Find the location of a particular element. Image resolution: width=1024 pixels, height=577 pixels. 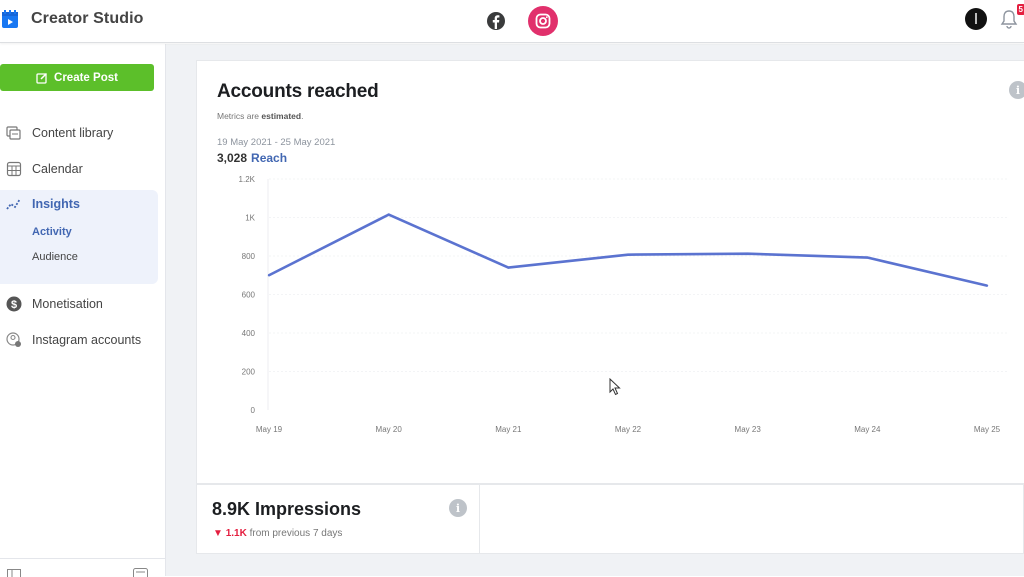

top-bar: Creator Studio 5 is located at coordinates (512, 21).